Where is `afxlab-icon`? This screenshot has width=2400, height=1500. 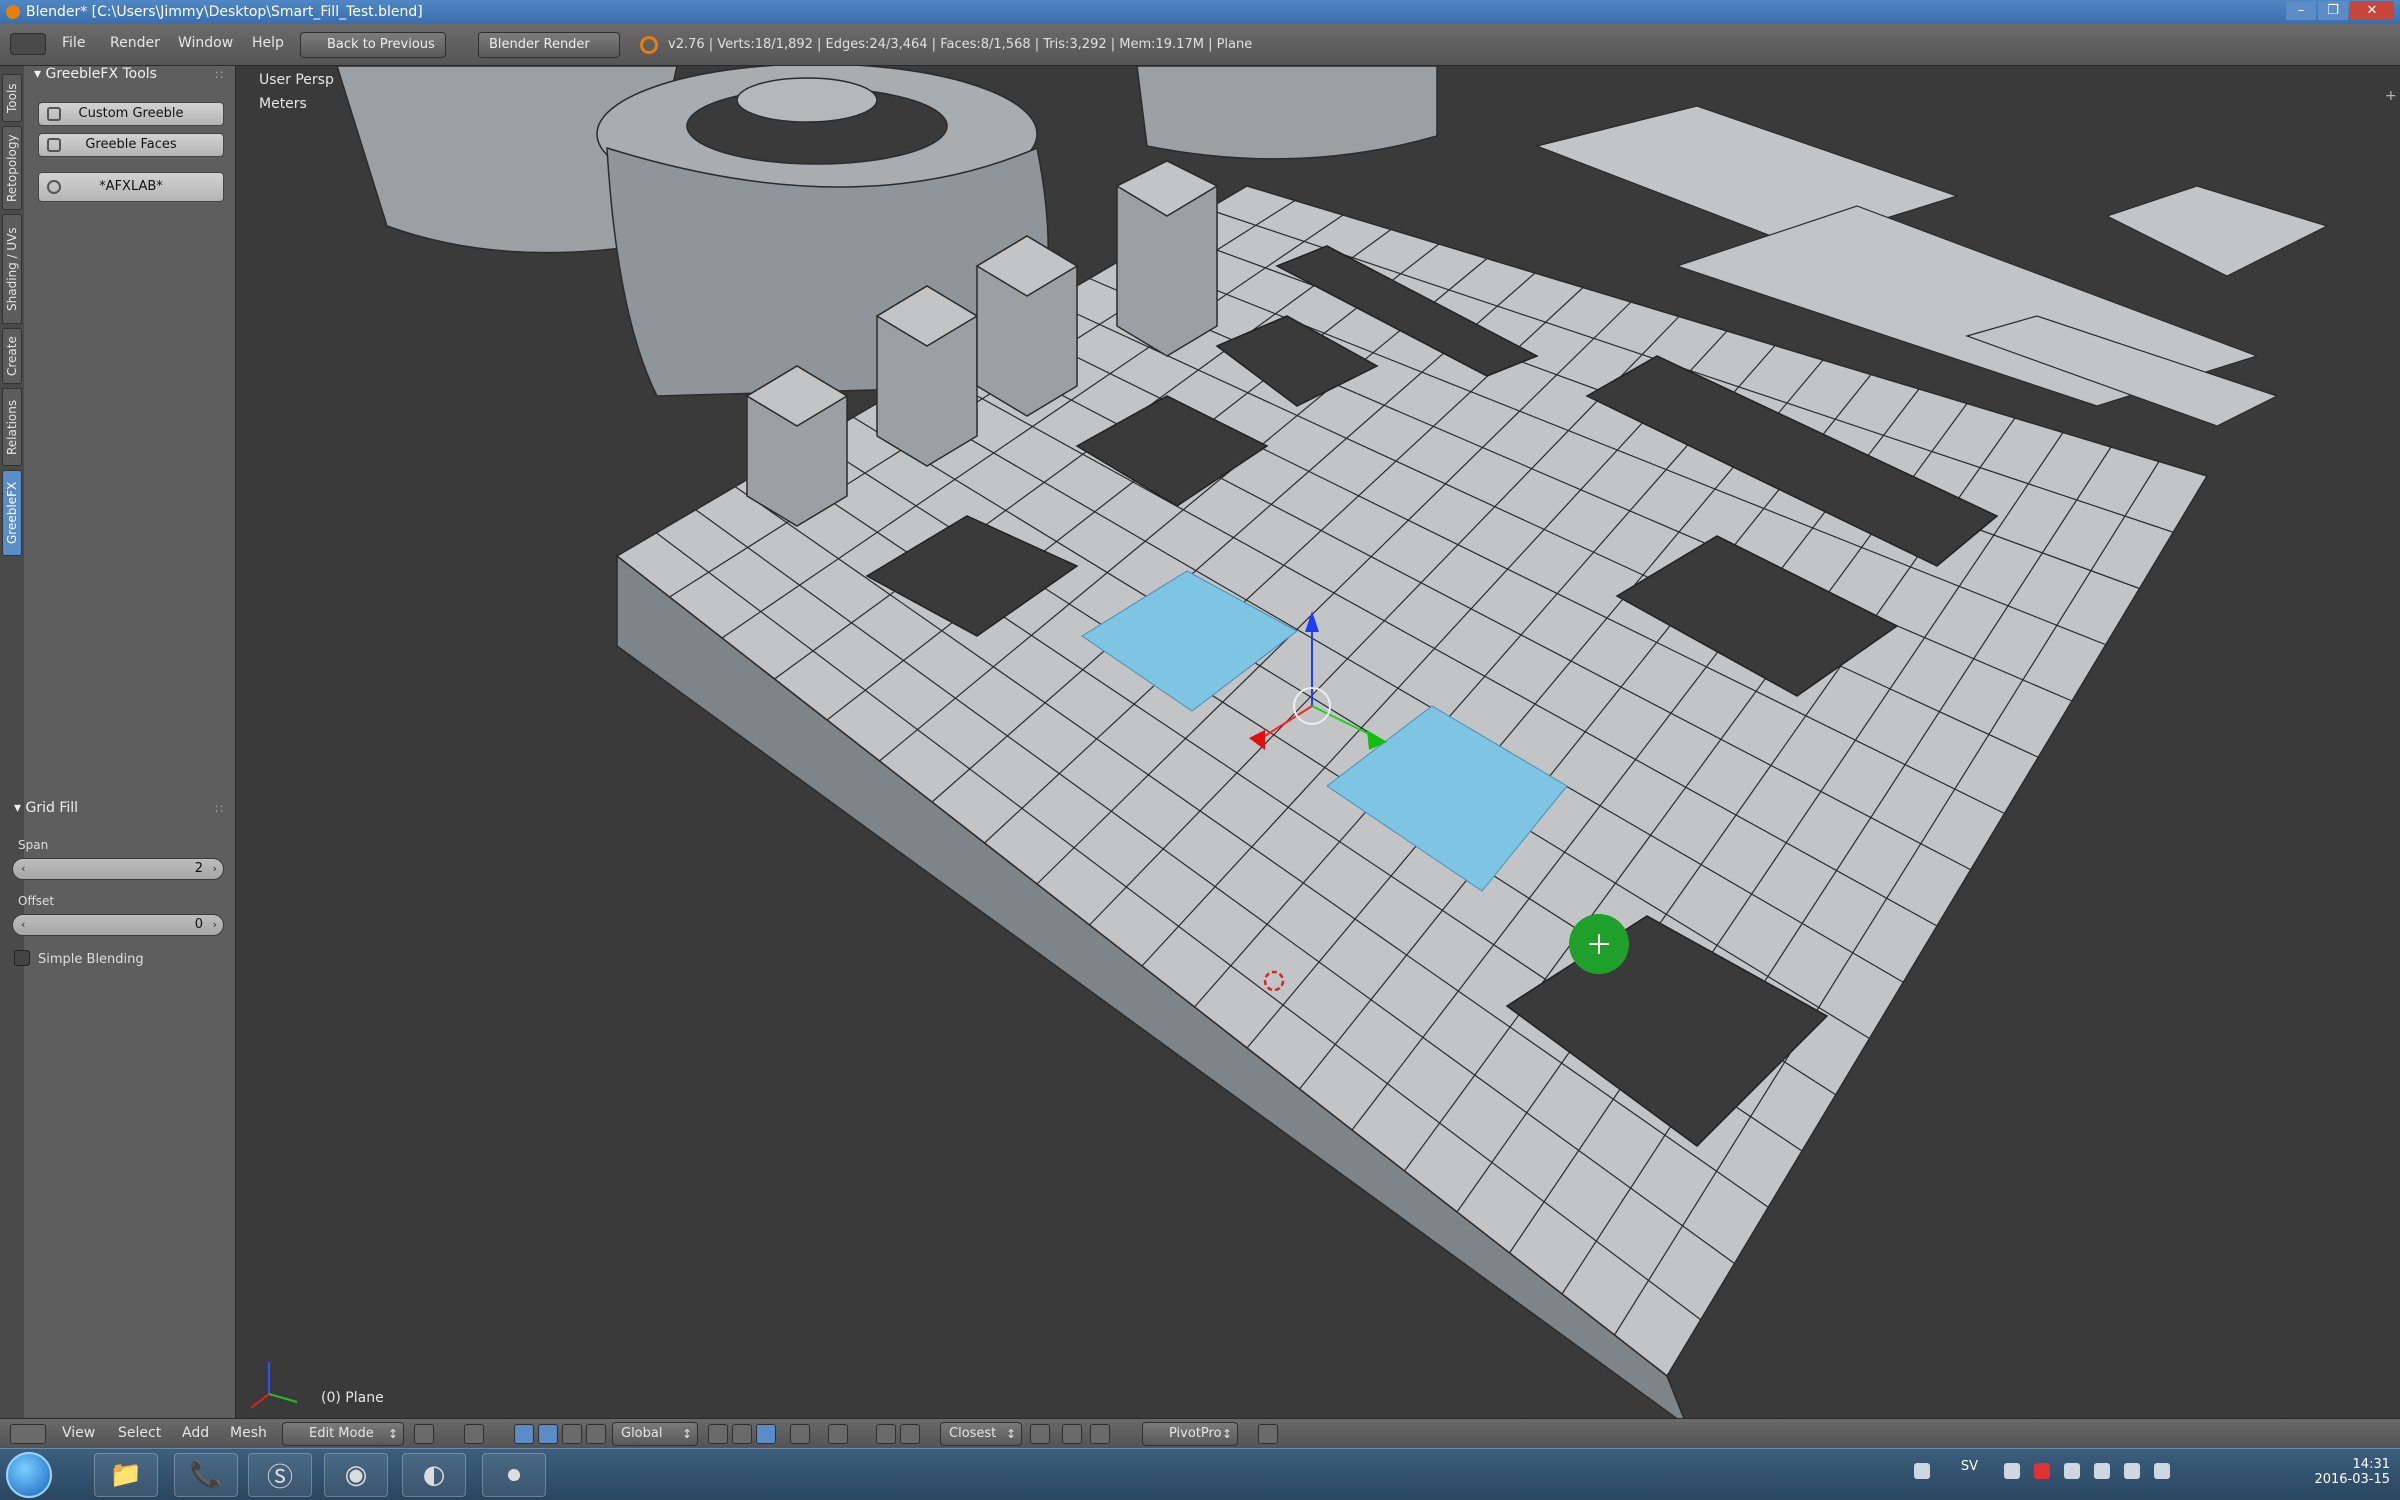 afxlab-icon is located at coordinates (54, 187).